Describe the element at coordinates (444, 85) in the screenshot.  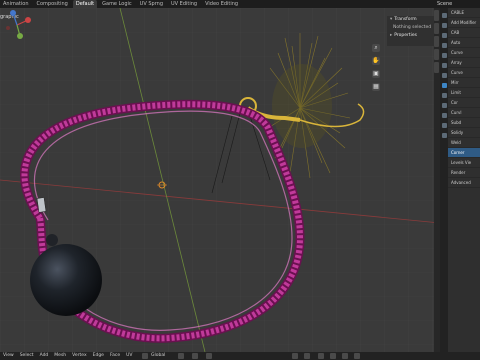
I see `modifier-wrench-icon` at that location.